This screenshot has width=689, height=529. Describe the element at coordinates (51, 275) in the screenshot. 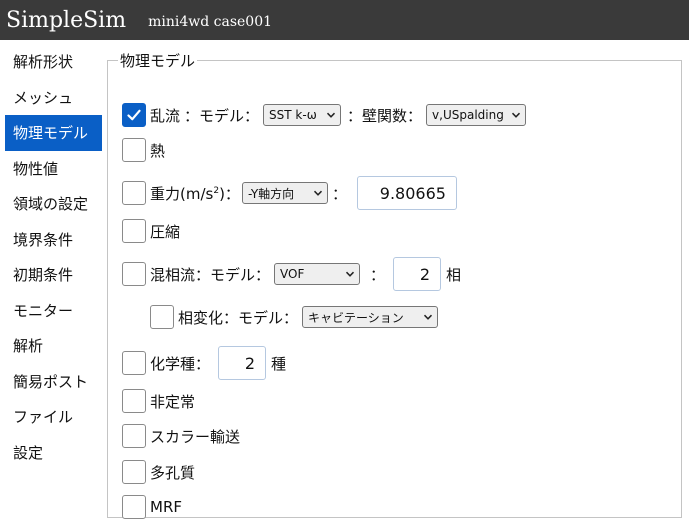

I see `sidebar-item-initial-conditions: 初期条件` at that location.